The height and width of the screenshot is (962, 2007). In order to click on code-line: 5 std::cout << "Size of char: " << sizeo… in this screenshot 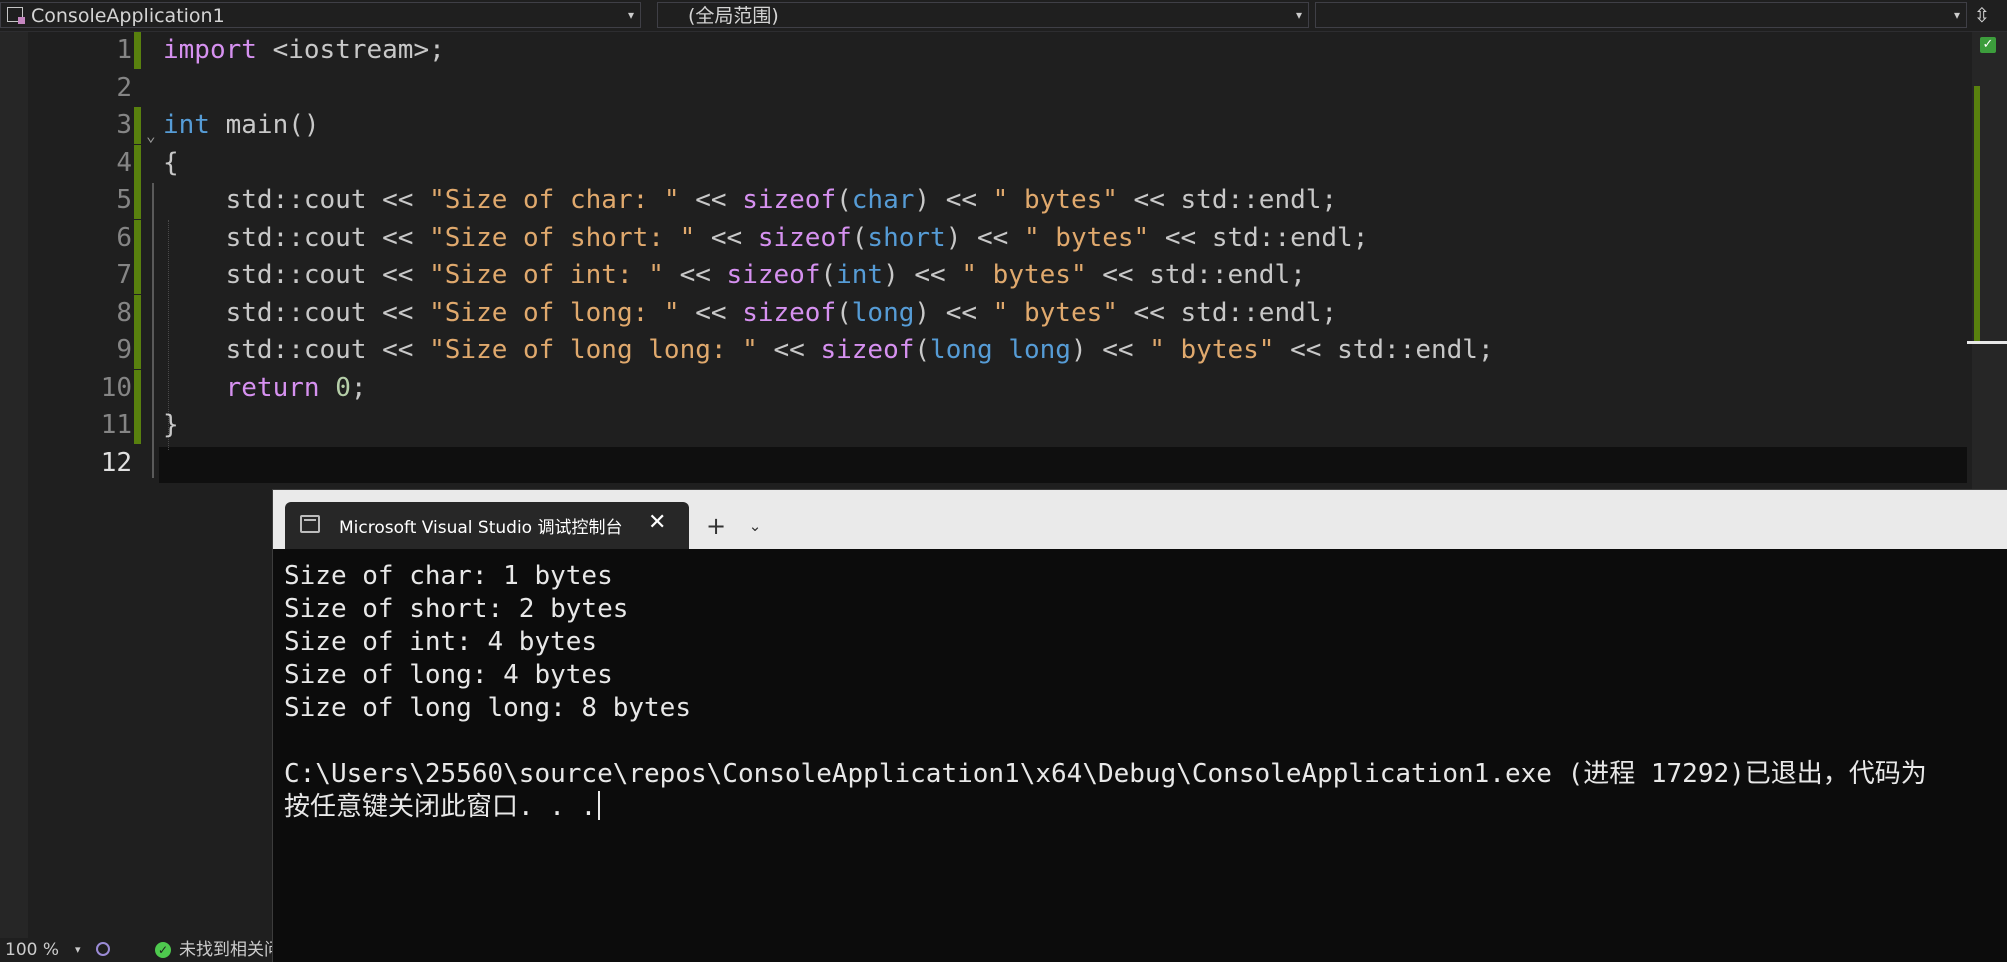, I will do `click(986, 200)`.